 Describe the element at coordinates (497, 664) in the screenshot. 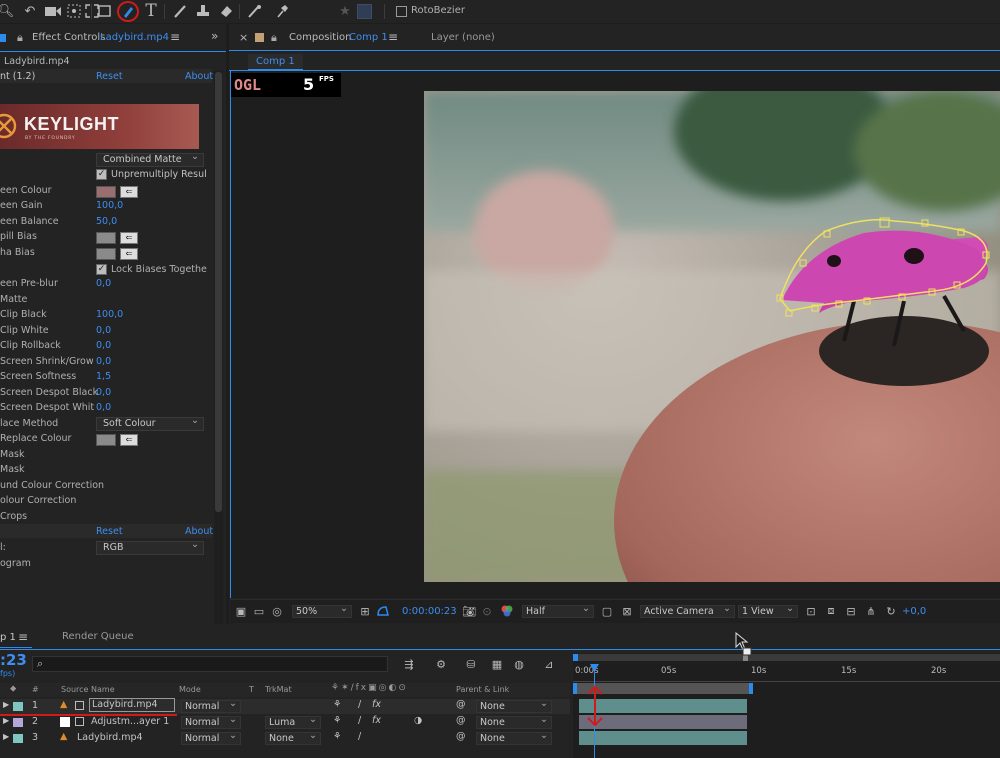

I see `frame-blending-icon: ▦` at that location.